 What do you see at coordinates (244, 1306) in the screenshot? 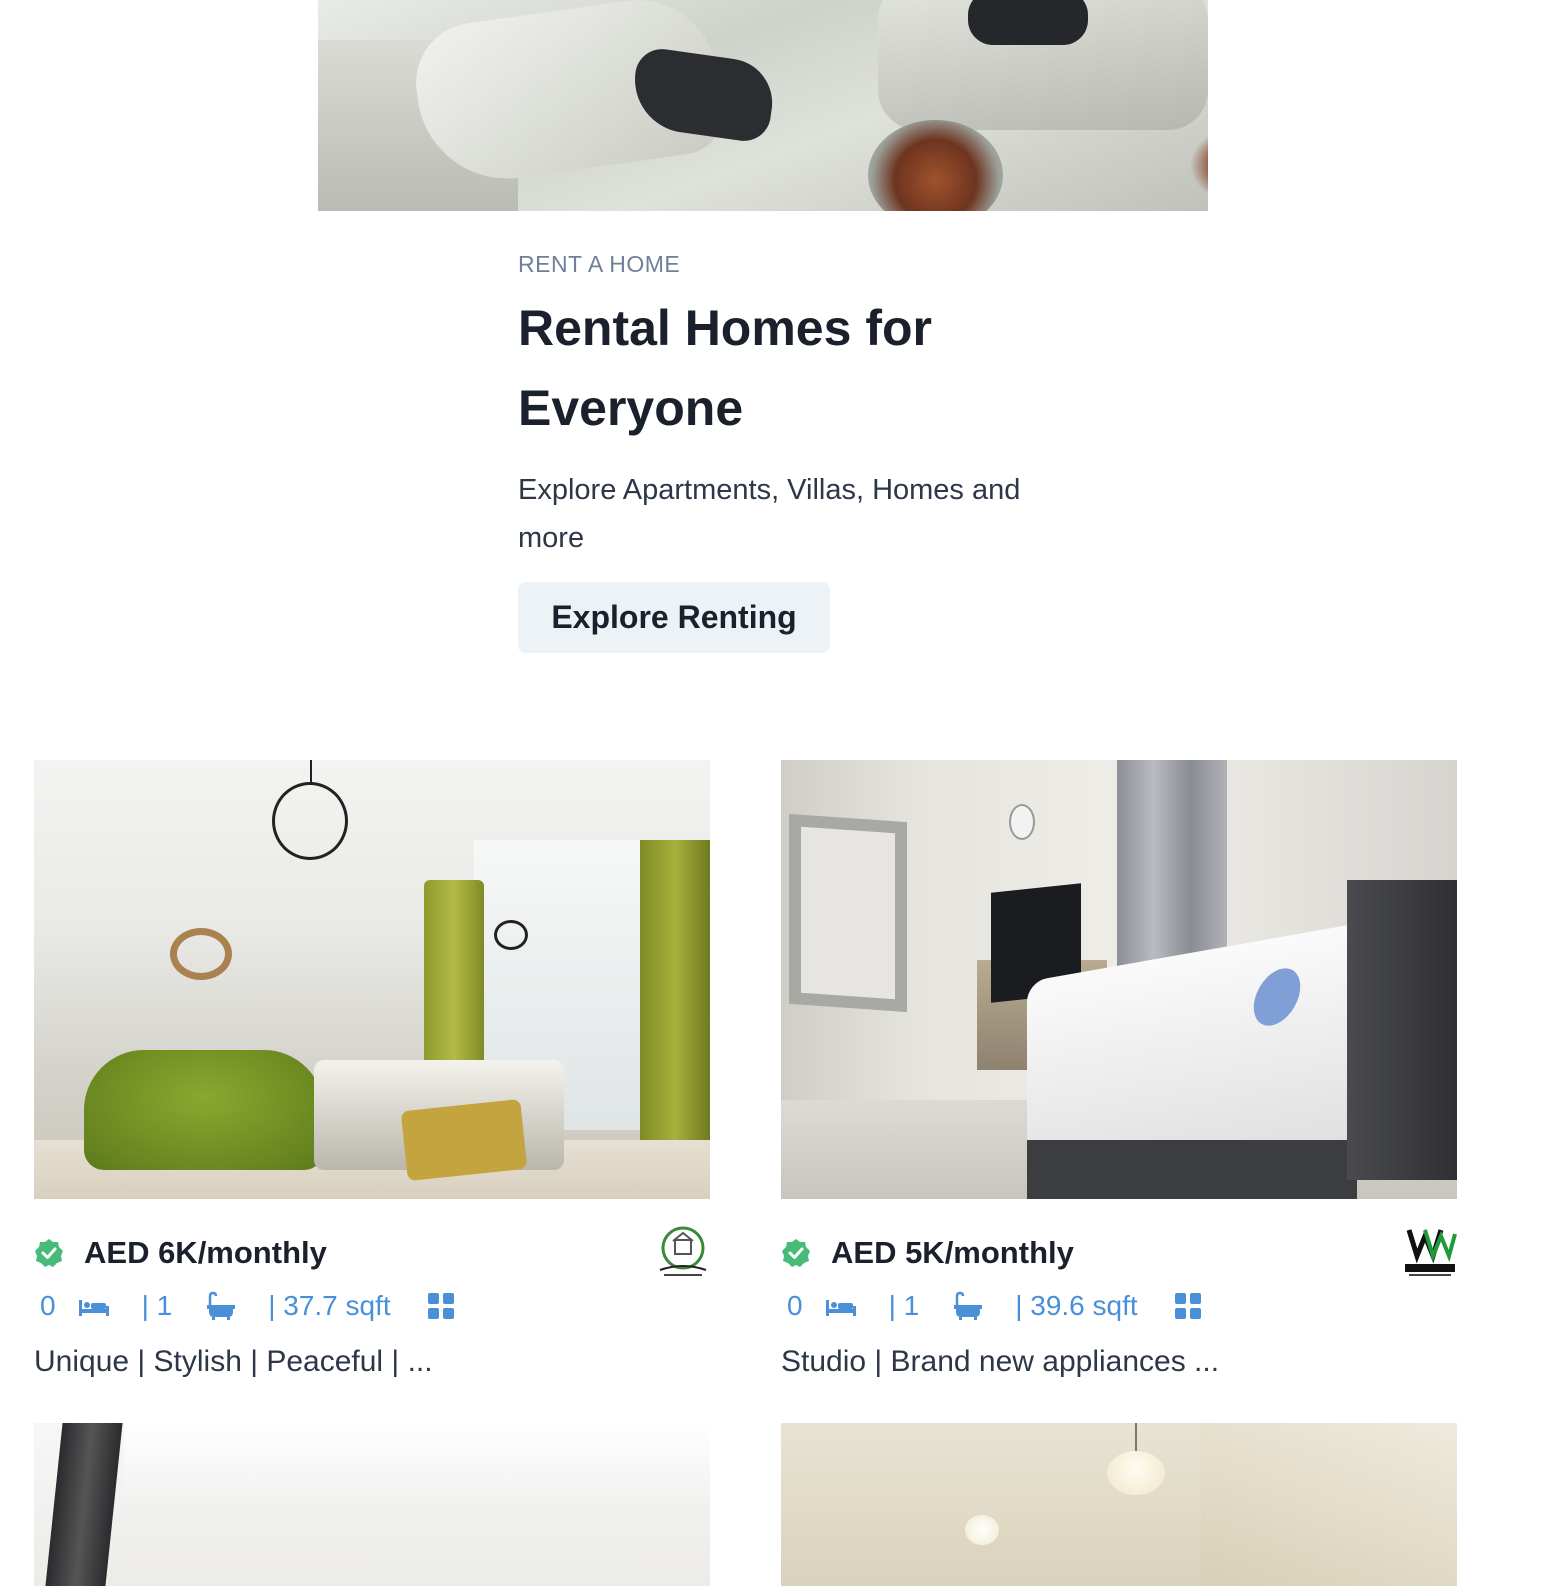
I see `listing-specs: 0 | 1 | 37.7 sqft` at bounding box center [244, 1306].